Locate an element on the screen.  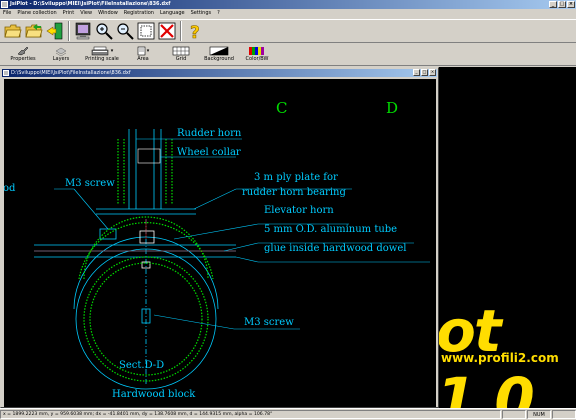
zoom-out-icon is located at coordinates (125, 31).